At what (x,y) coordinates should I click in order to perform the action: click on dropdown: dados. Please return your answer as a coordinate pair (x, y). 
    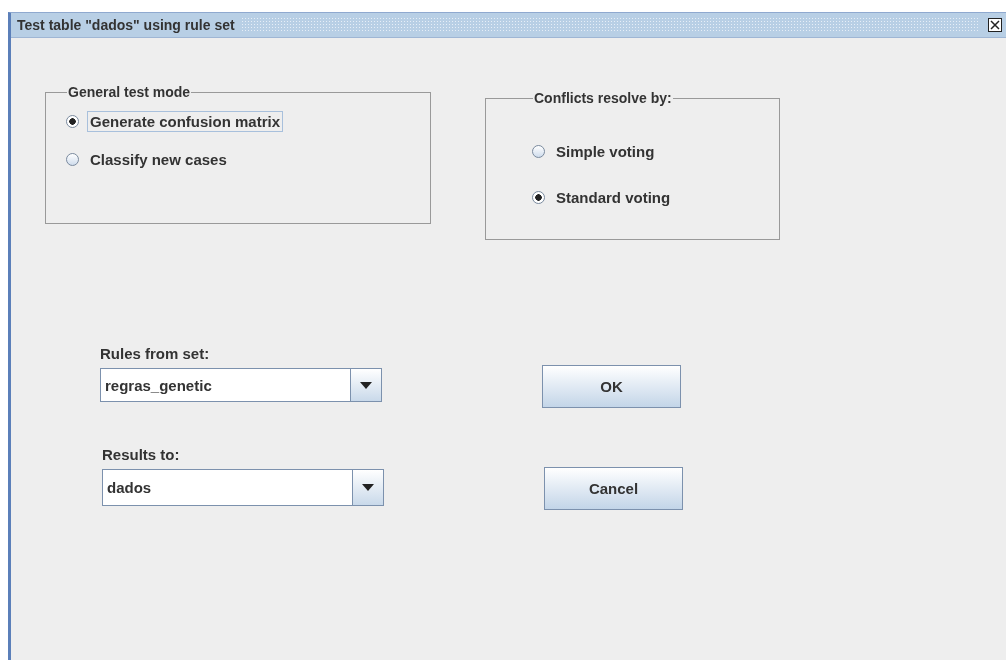
    Looking at the image, I should click on (243, 487).